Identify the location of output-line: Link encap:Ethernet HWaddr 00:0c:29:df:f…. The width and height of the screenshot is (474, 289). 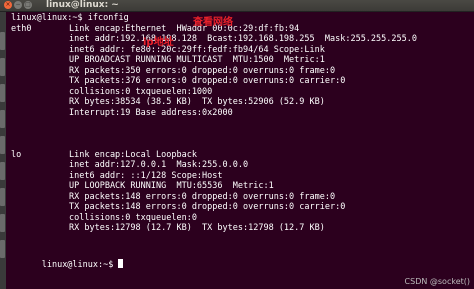
(184, 28).